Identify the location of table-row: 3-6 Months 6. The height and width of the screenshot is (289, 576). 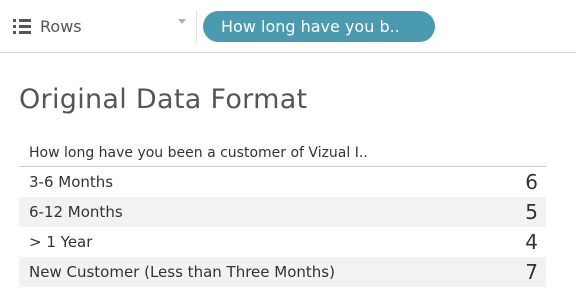
(282, 182).